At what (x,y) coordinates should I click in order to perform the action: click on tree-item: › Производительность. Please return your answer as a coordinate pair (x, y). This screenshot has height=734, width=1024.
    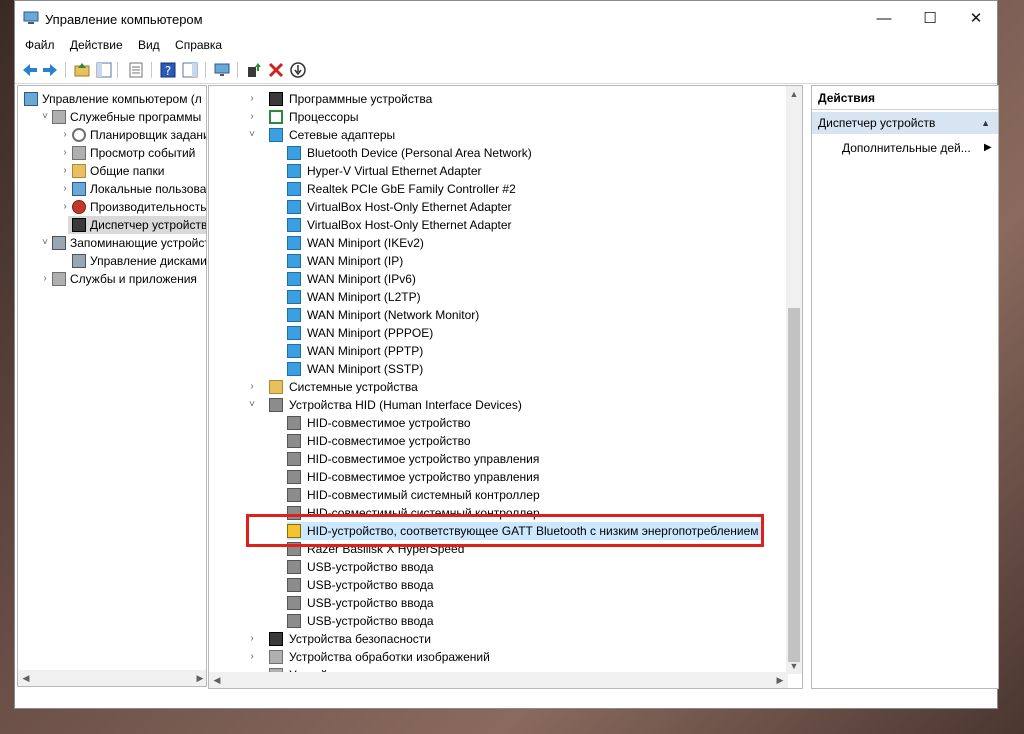
    Looking at the image, I should click on (134, 207).